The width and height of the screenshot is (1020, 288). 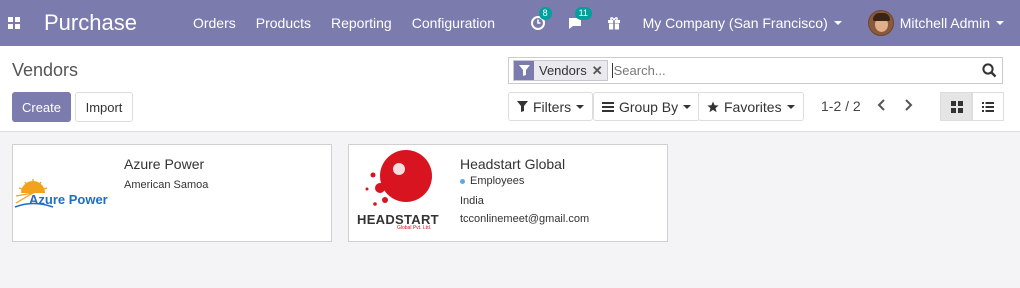 I want to click on import-button: Import, so click(x=104, y=107).